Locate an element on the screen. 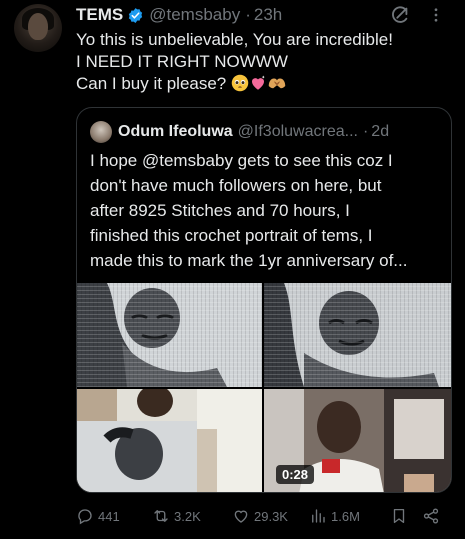 The width and height of the screenshot is (465, 539). post-text-line-content: Can I buy it please? is located at coordinates (151, 83).